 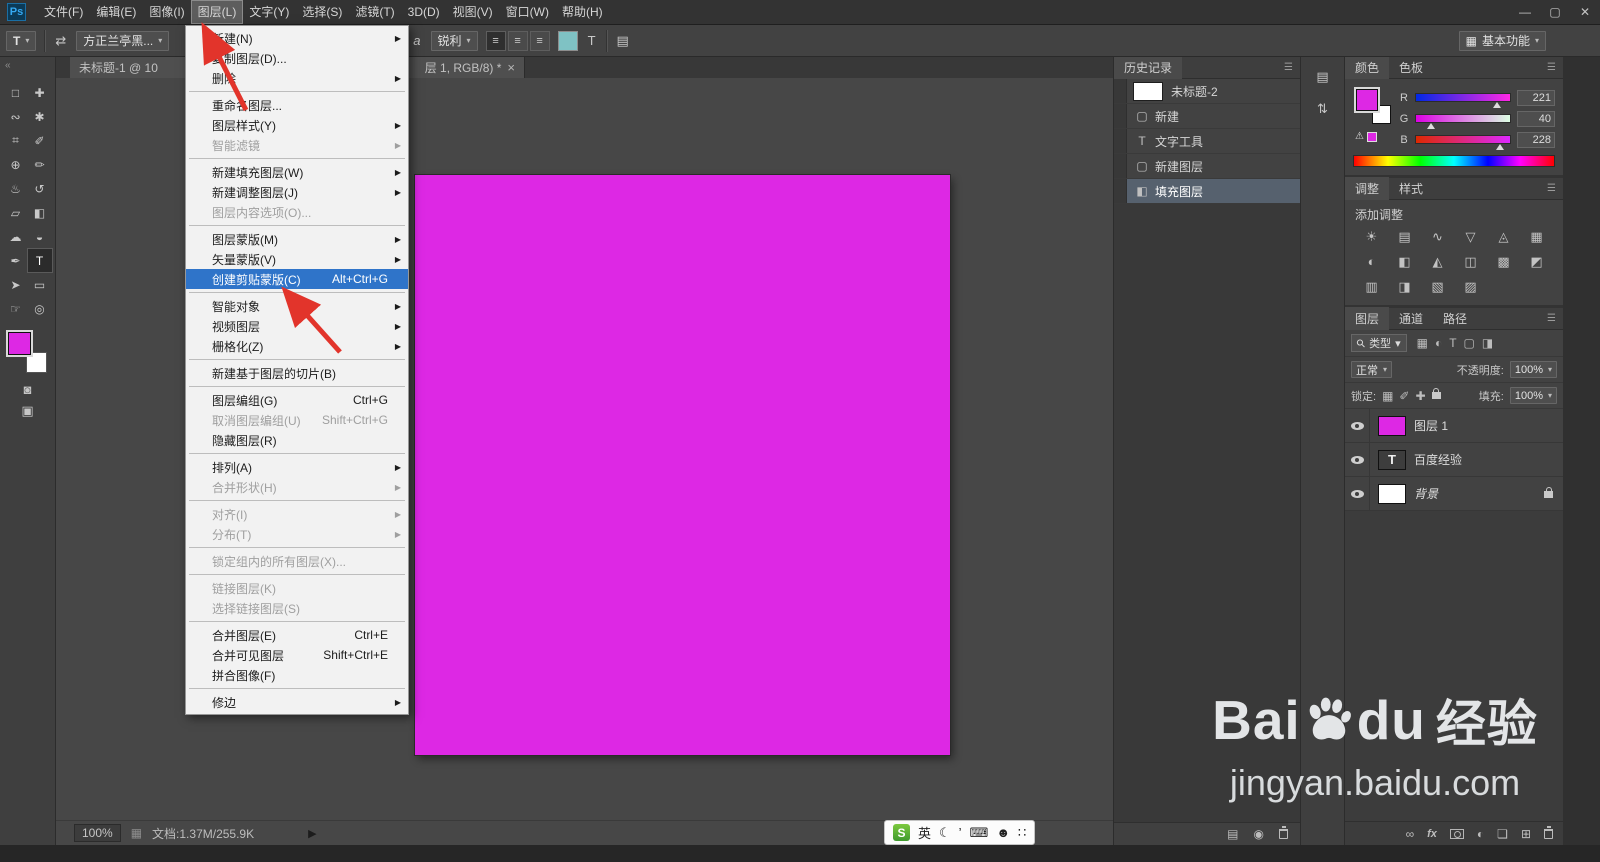 What do you see at coordinates (1372, 369) in the screenshot?
I see `blend-mode-select: 正常 ▾` at bounding box center [1372, 369].